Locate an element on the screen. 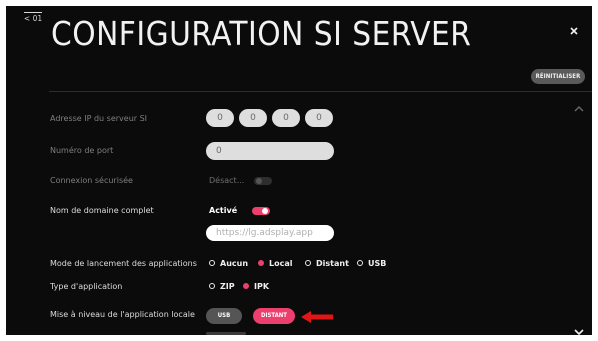 The image size is (598, 341). option-label: ZIP is located at coordinates (227, 286).